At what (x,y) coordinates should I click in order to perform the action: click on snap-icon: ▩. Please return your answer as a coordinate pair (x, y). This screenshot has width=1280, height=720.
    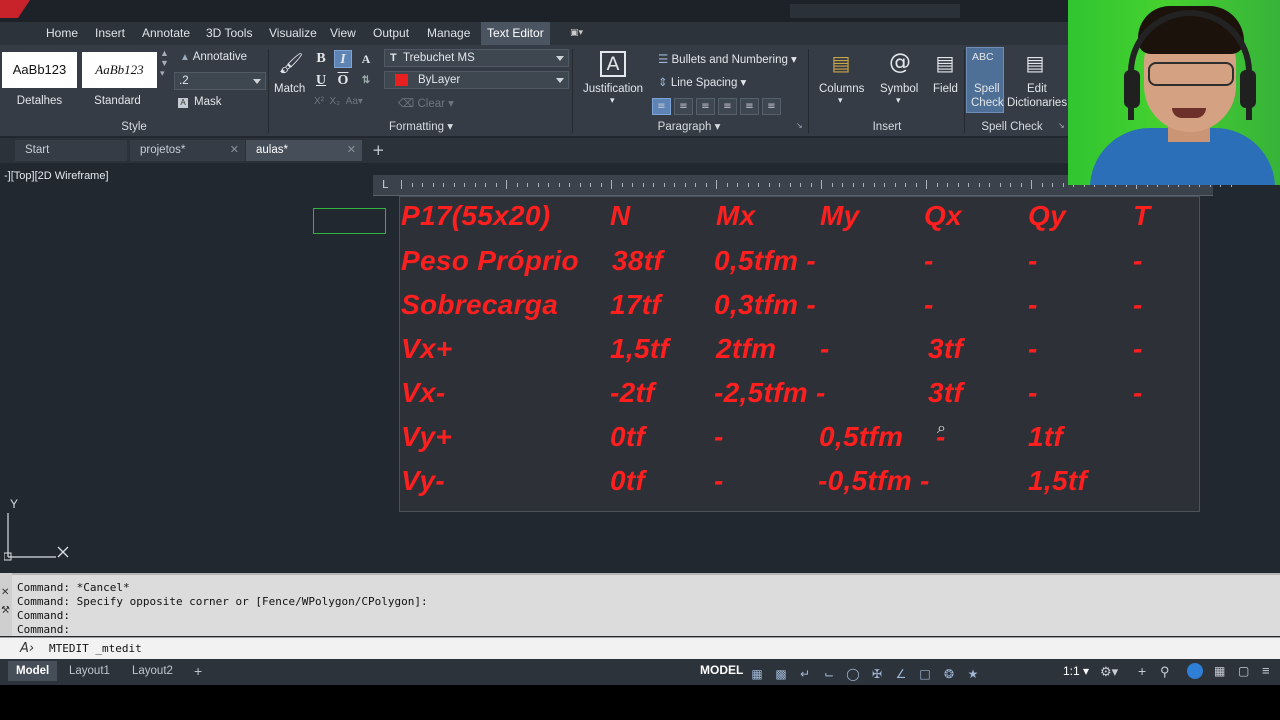
    Looking at the image, I should click on (781, 674).